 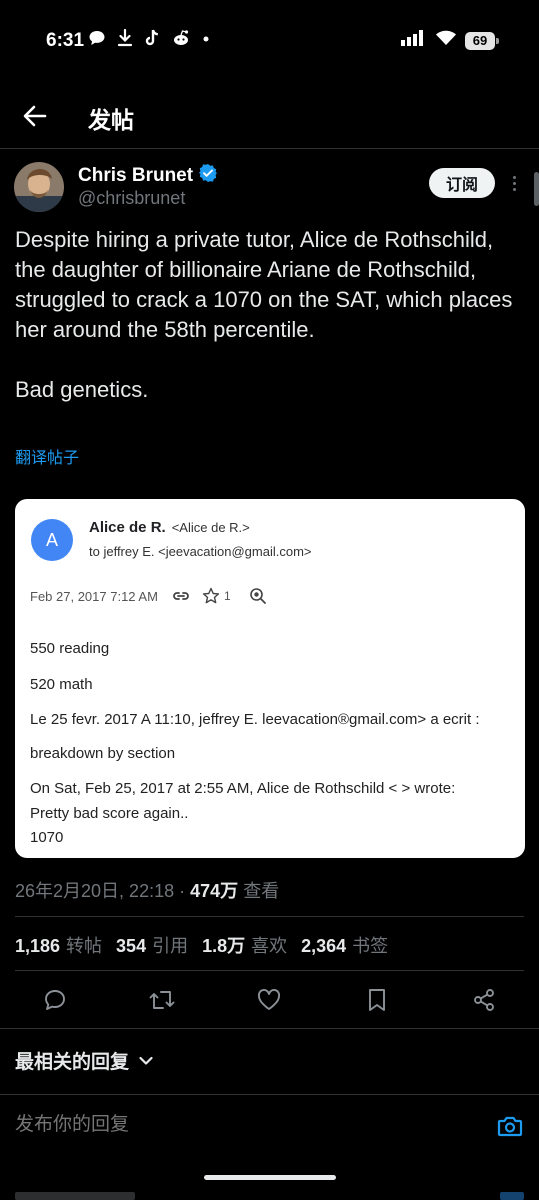 I want to click on action-bar, so click(x=269, y=1000).